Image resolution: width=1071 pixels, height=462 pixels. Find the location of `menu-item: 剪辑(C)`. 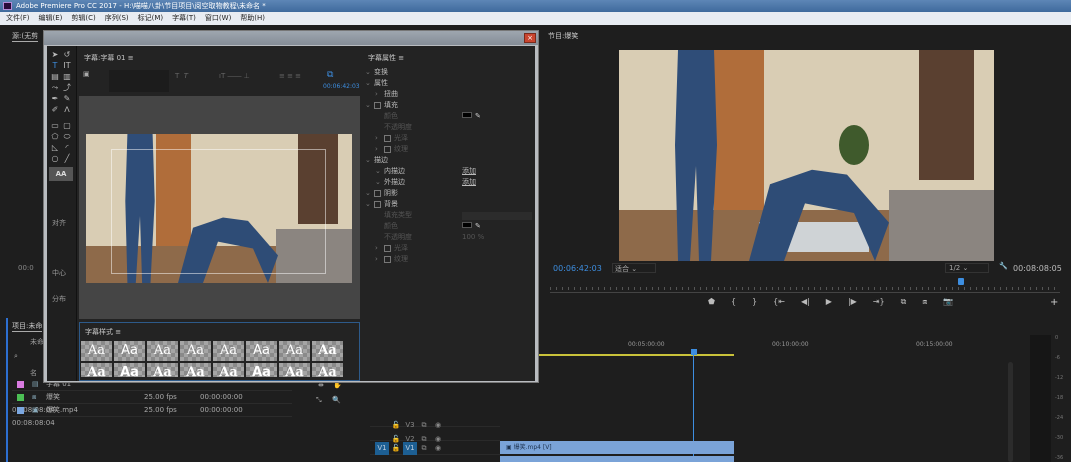

menu-item: 剪辑(C) is located at coordinates (83, 18).